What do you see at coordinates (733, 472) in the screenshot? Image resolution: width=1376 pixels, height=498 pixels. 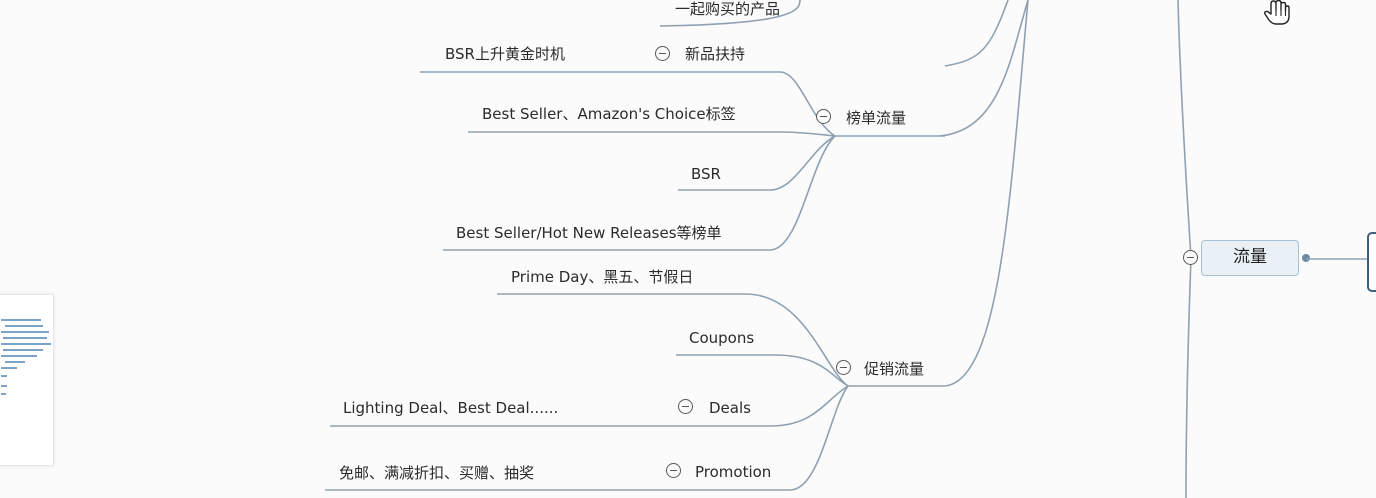 I see `node-promotion: Promotion` at bounding box center [733, 472].